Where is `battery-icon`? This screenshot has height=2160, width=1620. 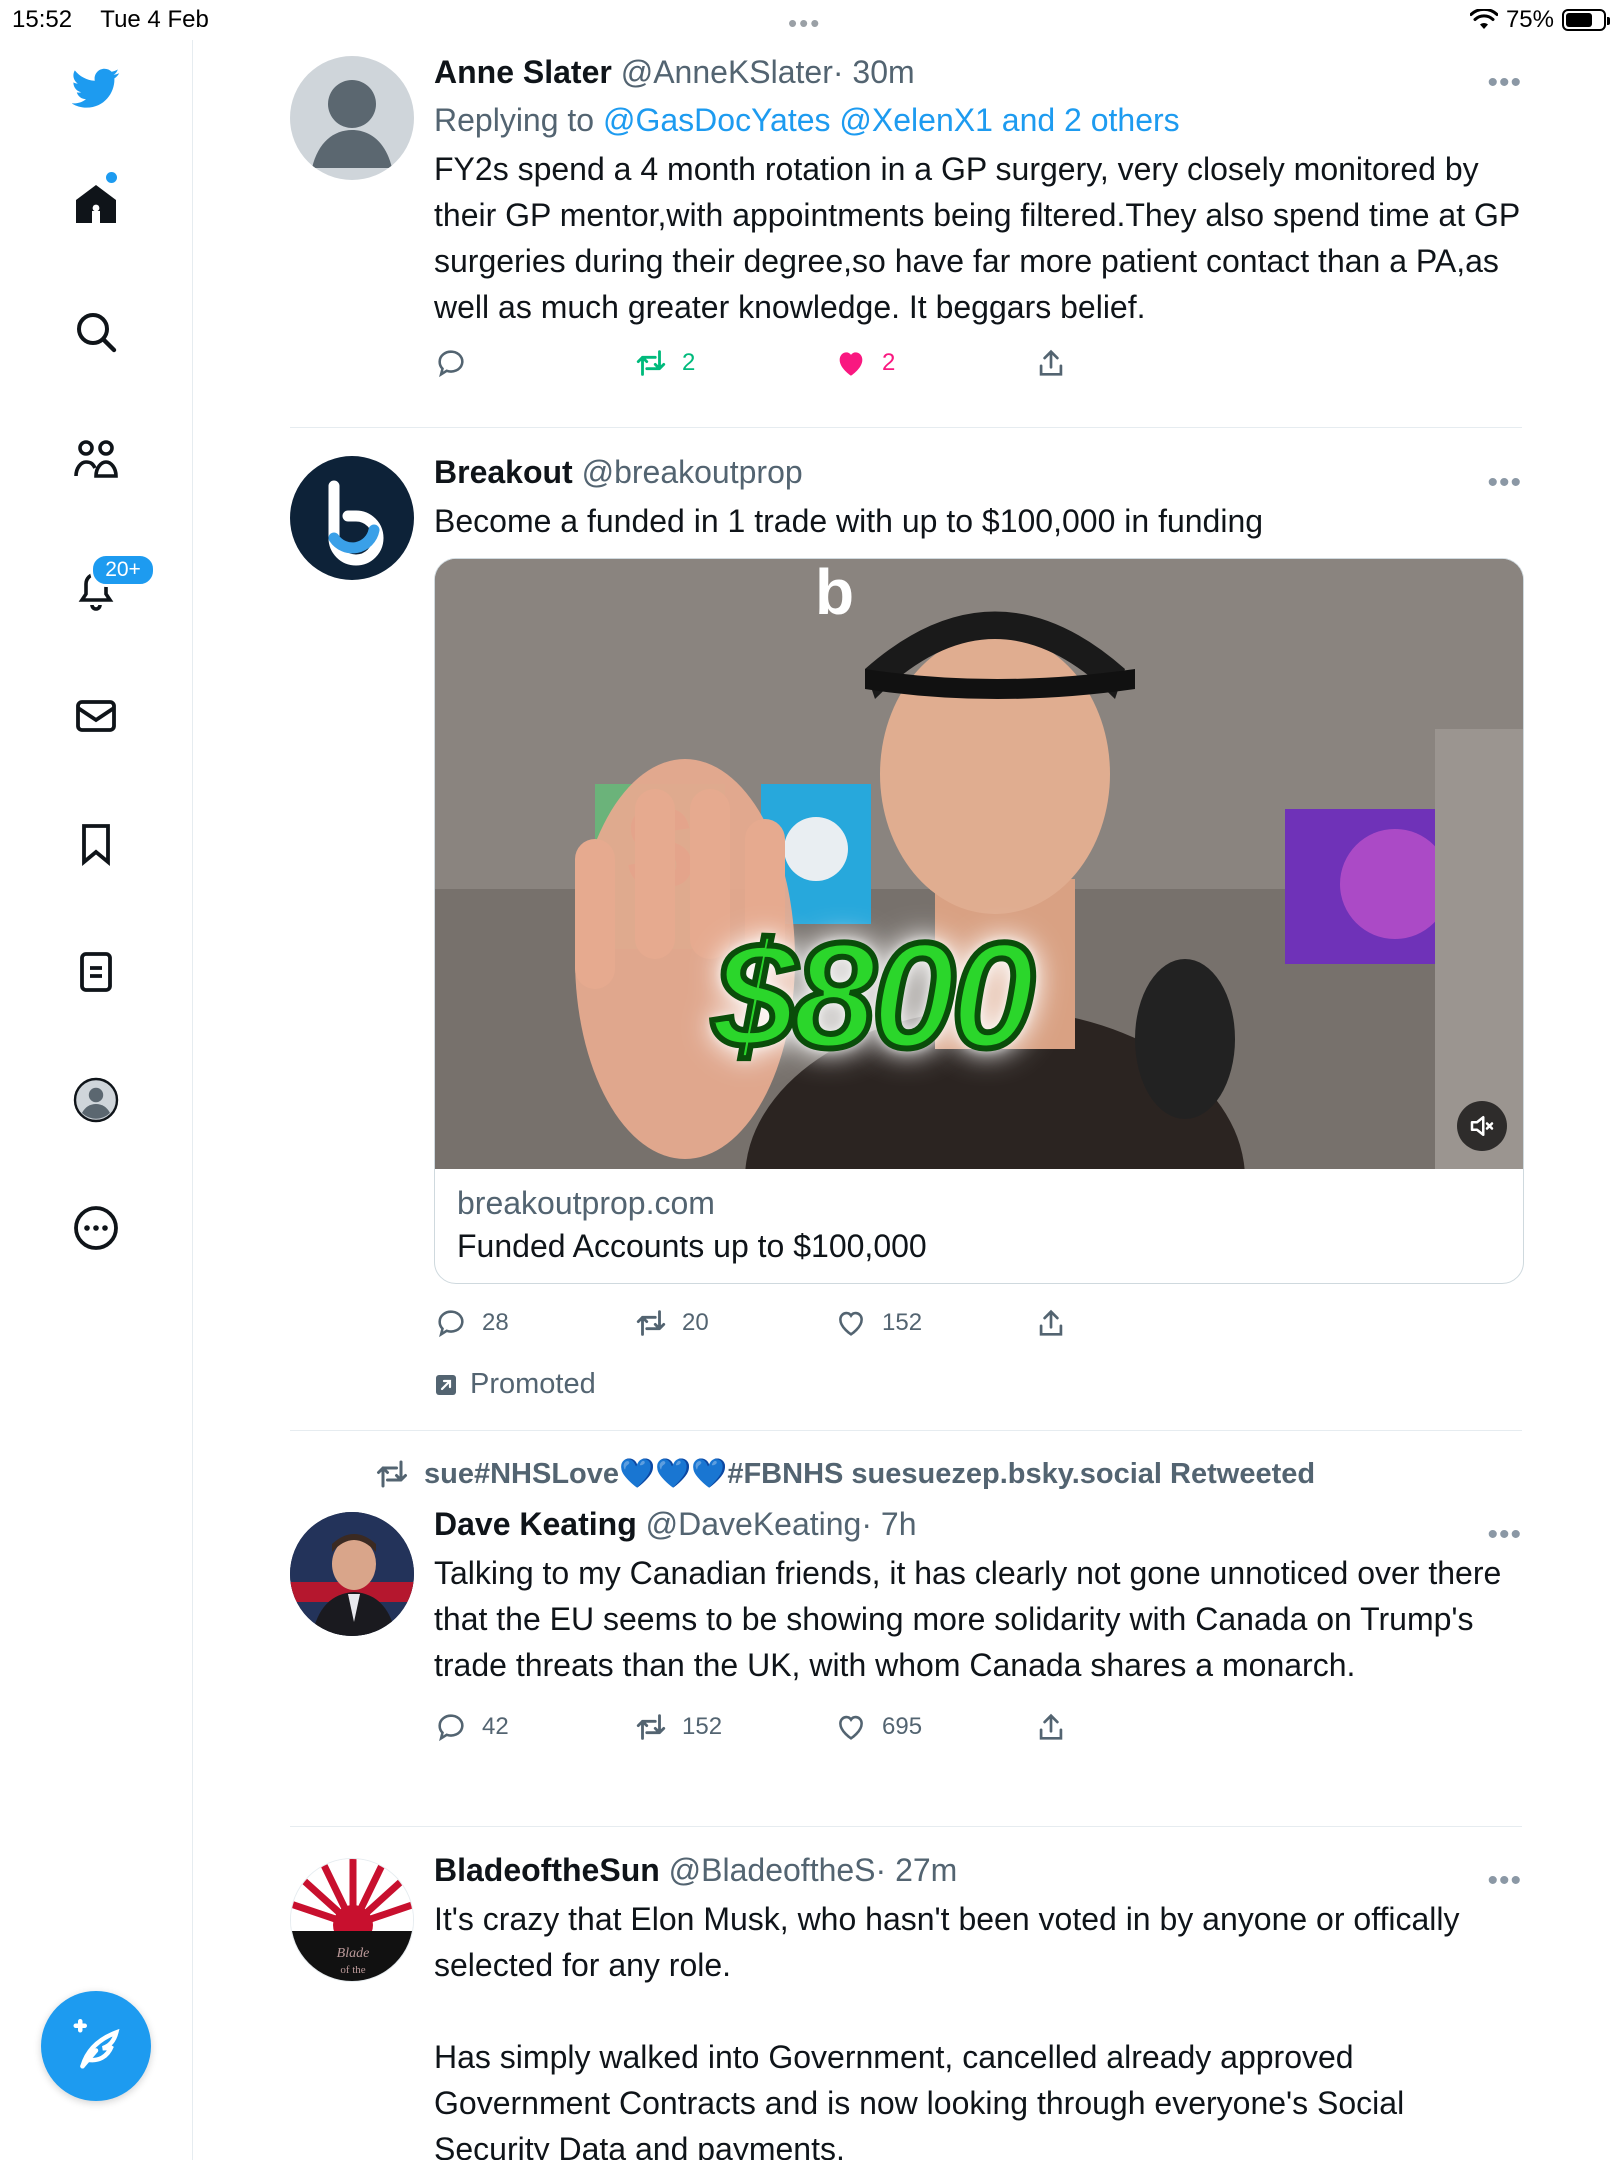
battery-icon is located at coordinates (1586, 20).